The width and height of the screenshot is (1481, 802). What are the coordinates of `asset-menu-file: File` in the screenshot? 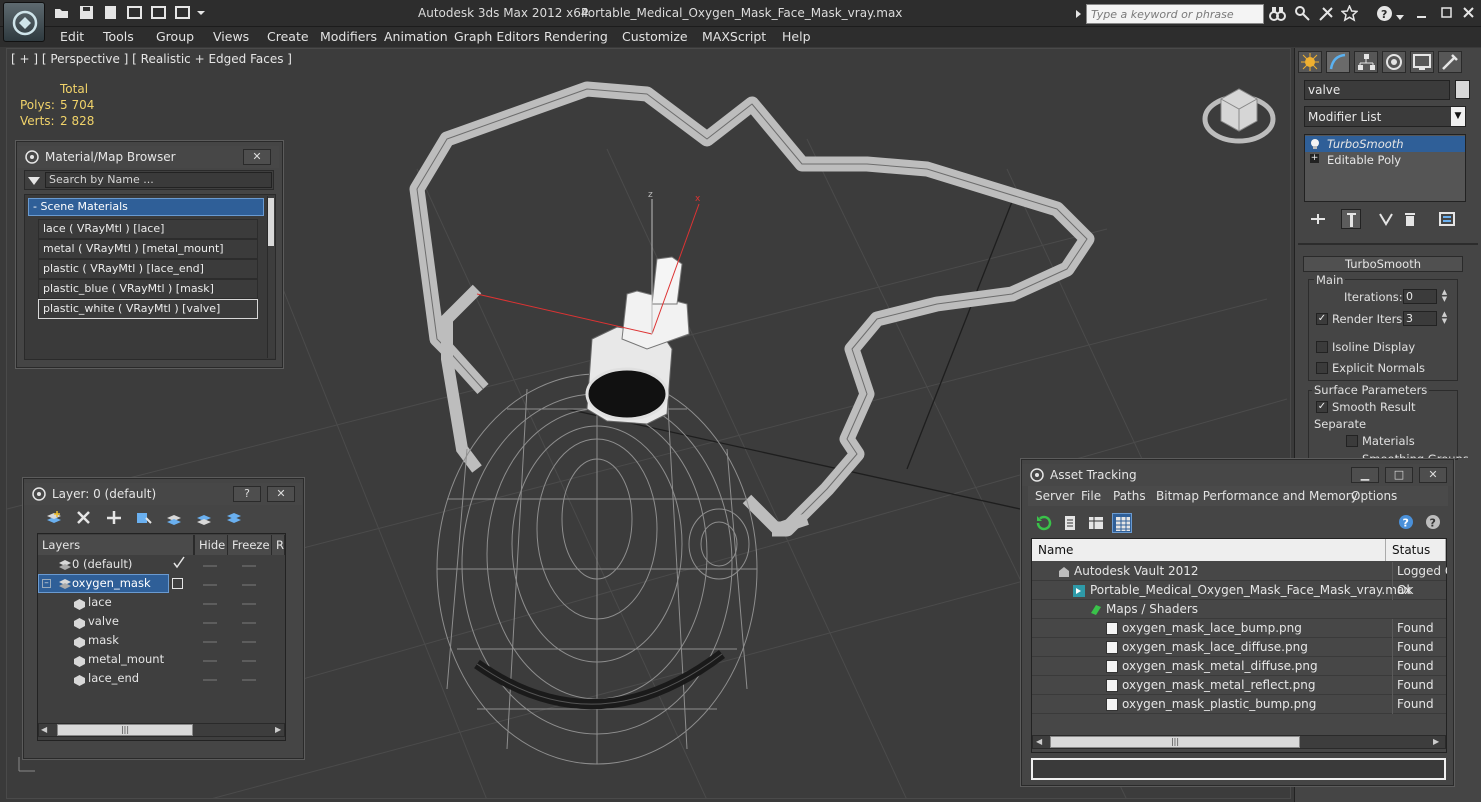 It's located at (1091, 496).